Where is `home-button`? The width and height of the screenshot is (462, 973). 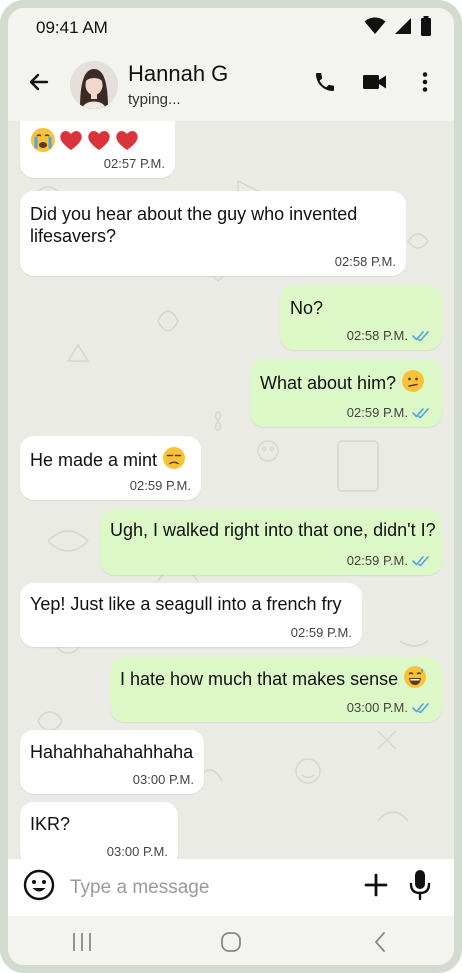
home-button is located at coordinates (231, 940).